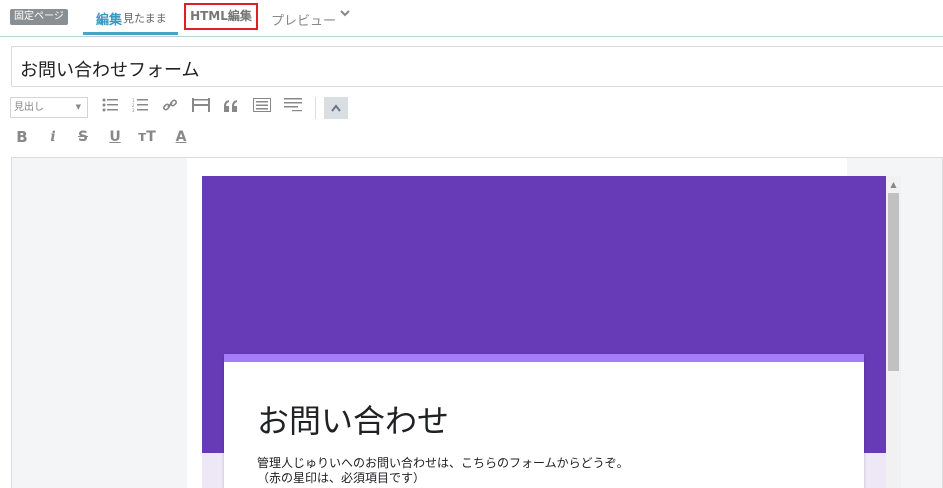 The width and height of the screenshot is (943, 488). I want to click on scroll-up-arrow-icon: ▲, so click(893, 184).